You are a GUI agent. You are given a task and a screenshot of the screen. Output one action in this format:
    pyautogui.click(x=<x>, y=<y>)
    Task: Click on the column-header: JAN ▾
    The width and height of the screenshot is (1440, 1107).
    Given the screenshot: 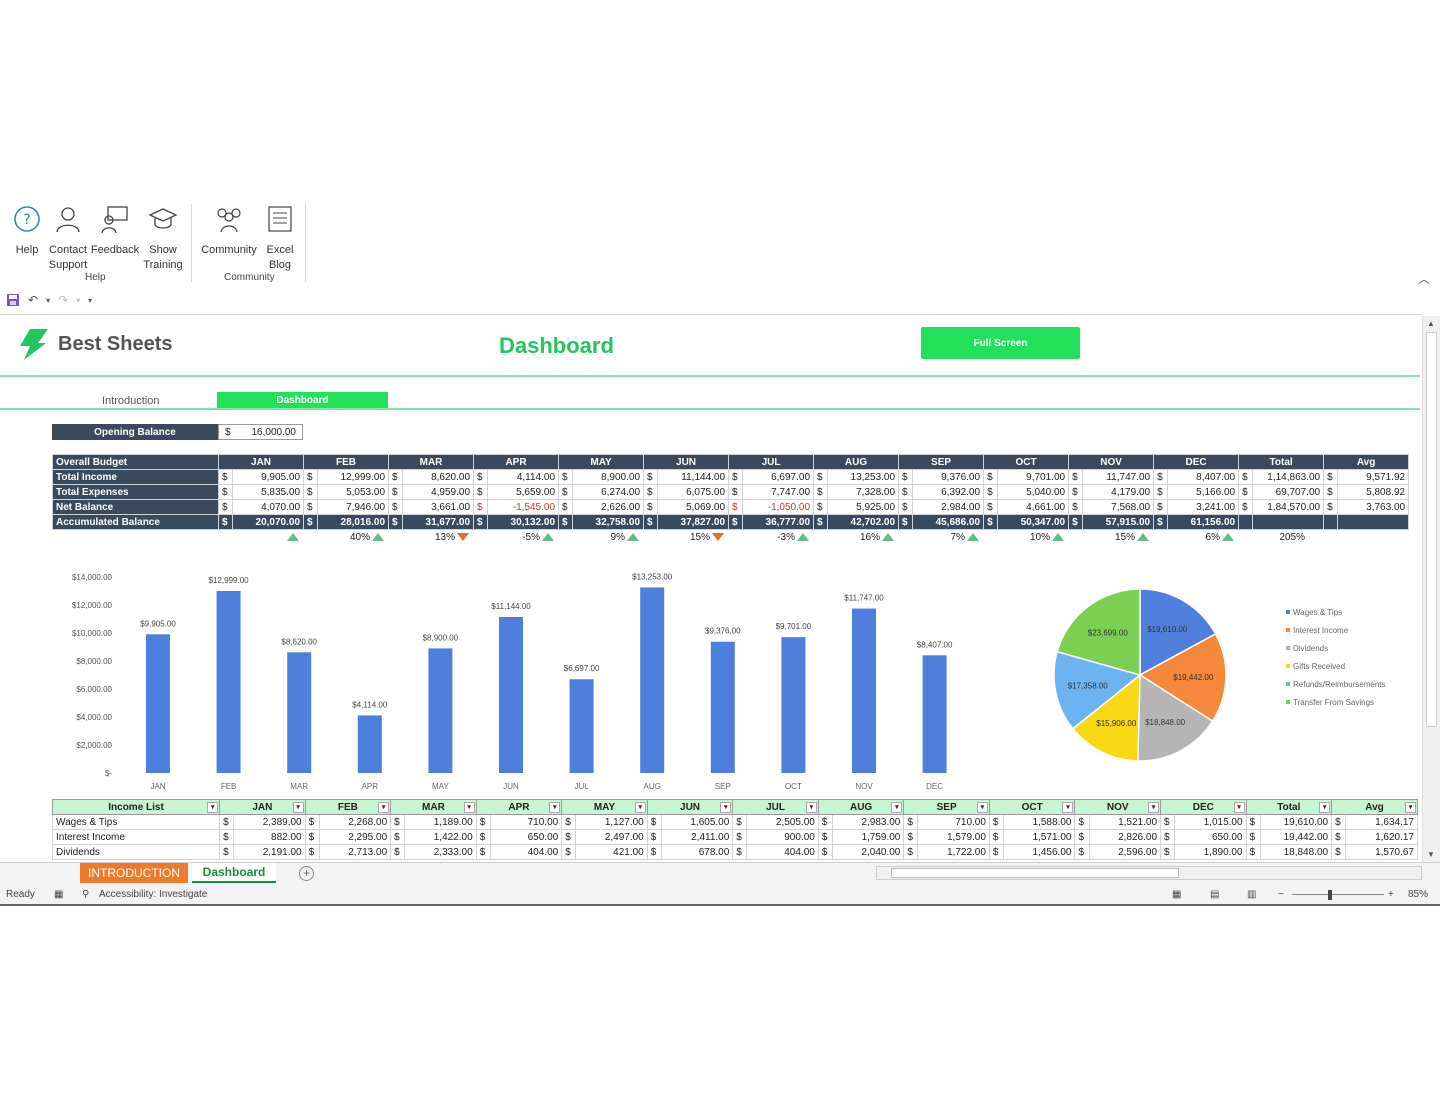 What is the action you would take?
    pyautogui.click(x=262, y=807)
    